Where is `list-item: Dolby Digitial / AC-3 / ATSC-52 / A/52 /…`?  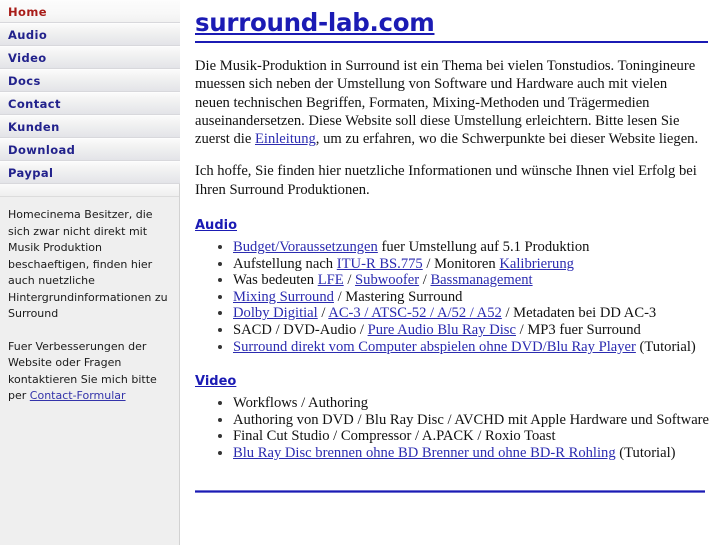 list-item: Dolby Digitial / AC-3 / ATSC-52 / A/52 /… is located at coordinates (471, 313).